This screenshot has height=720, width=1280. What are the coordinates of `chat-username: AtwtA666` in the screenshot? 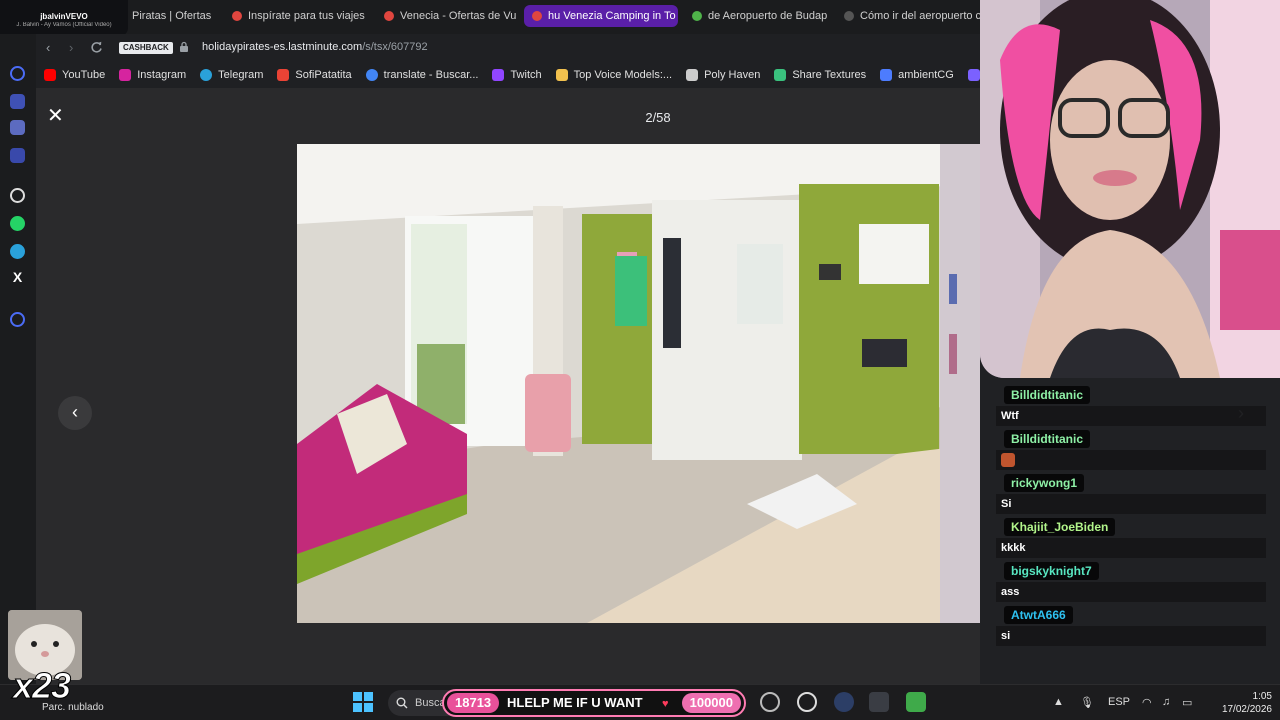 It's located at (1038, 615).